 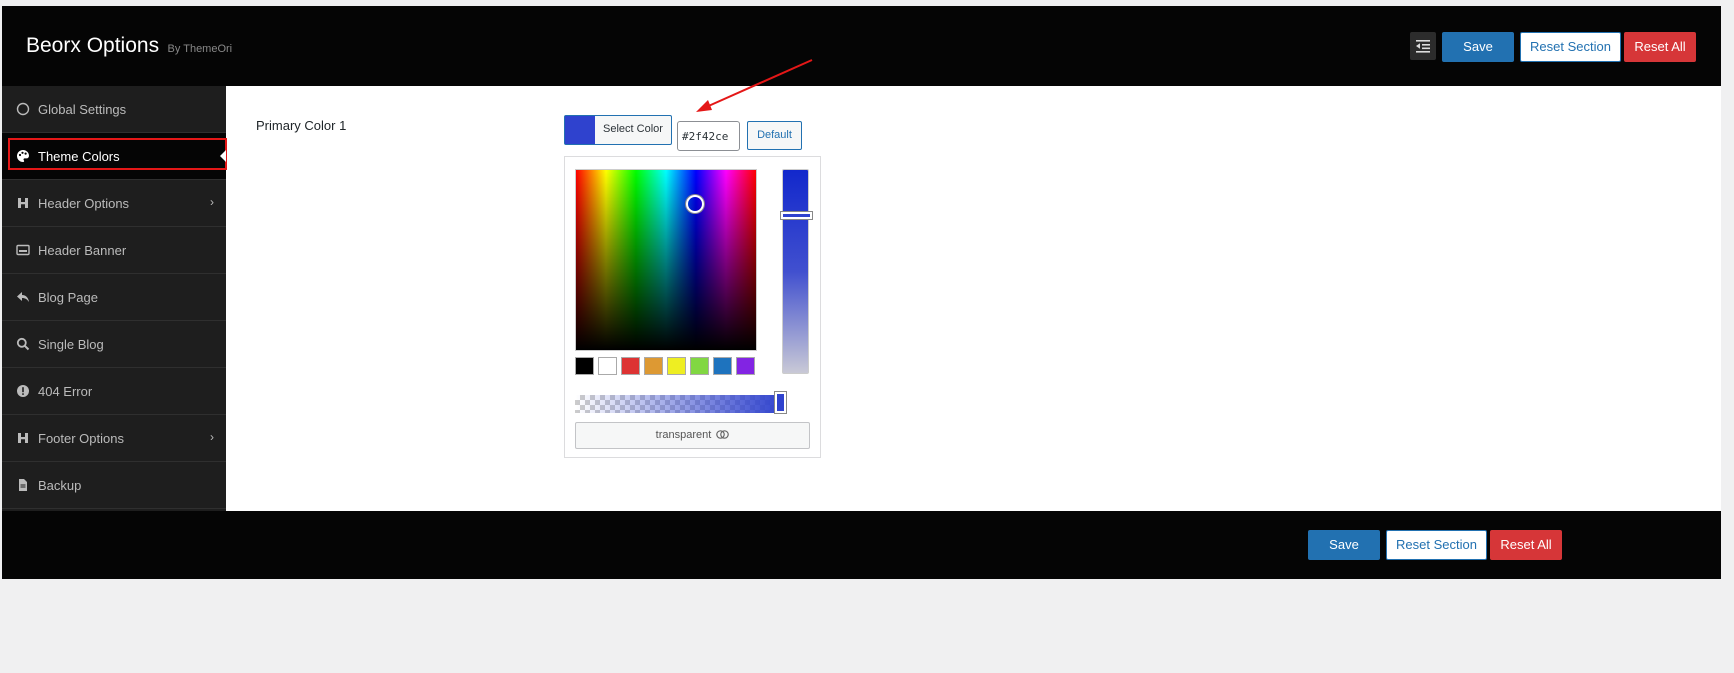 What do you see at coordinates (23, 156) in the screenshot?
I see `palette-icon` at bounding box center [23, 156].